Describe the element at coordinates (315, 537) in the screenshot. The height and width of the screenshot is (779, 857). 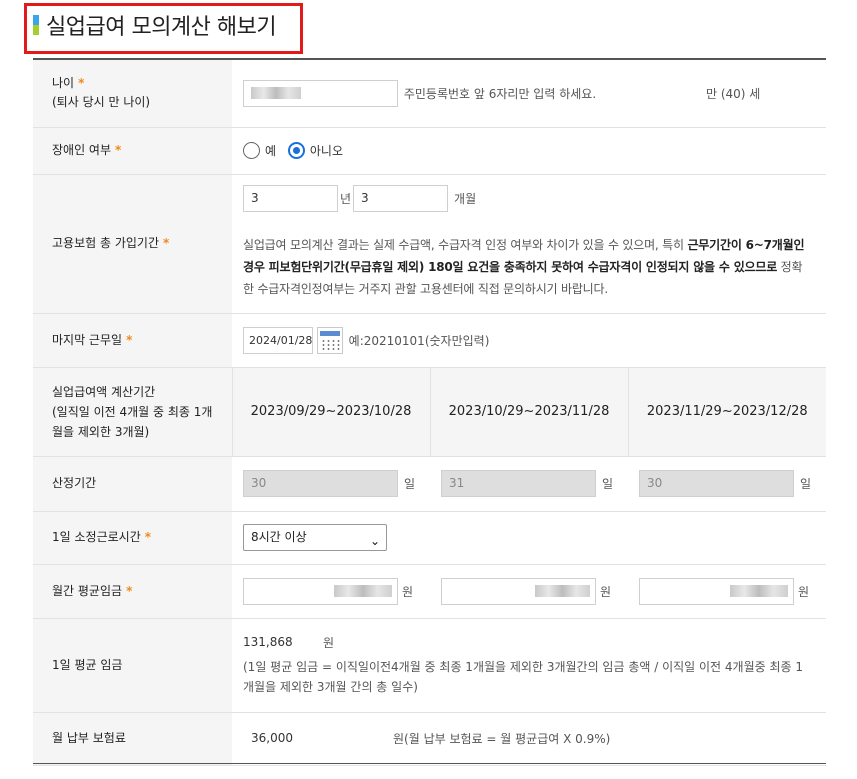
I see `daily-hours-select: 8시간 이상 ⌄` at that location.